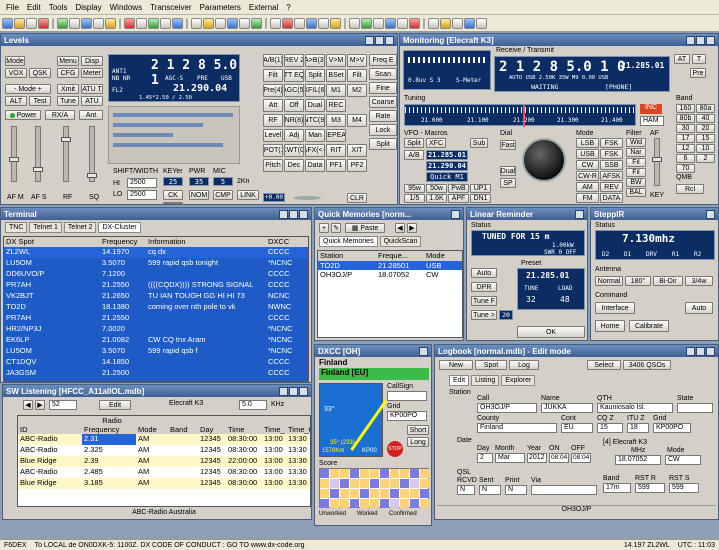 The height and width of the screenshot is (550, 719). I want to click on log-button: Log, so click(524, 365).